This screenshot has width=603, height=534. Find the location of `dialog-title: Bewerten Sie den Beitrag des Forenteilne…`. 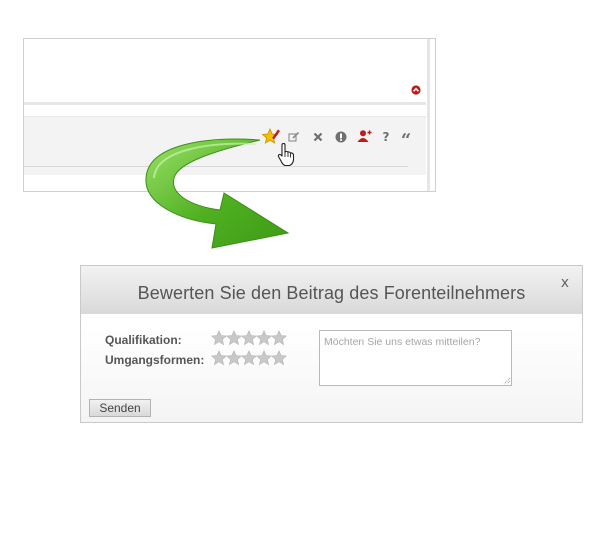

dialog-title: Bewerten Sie den Beitrag des Forenteilne… is located at coordinates (331, 293).